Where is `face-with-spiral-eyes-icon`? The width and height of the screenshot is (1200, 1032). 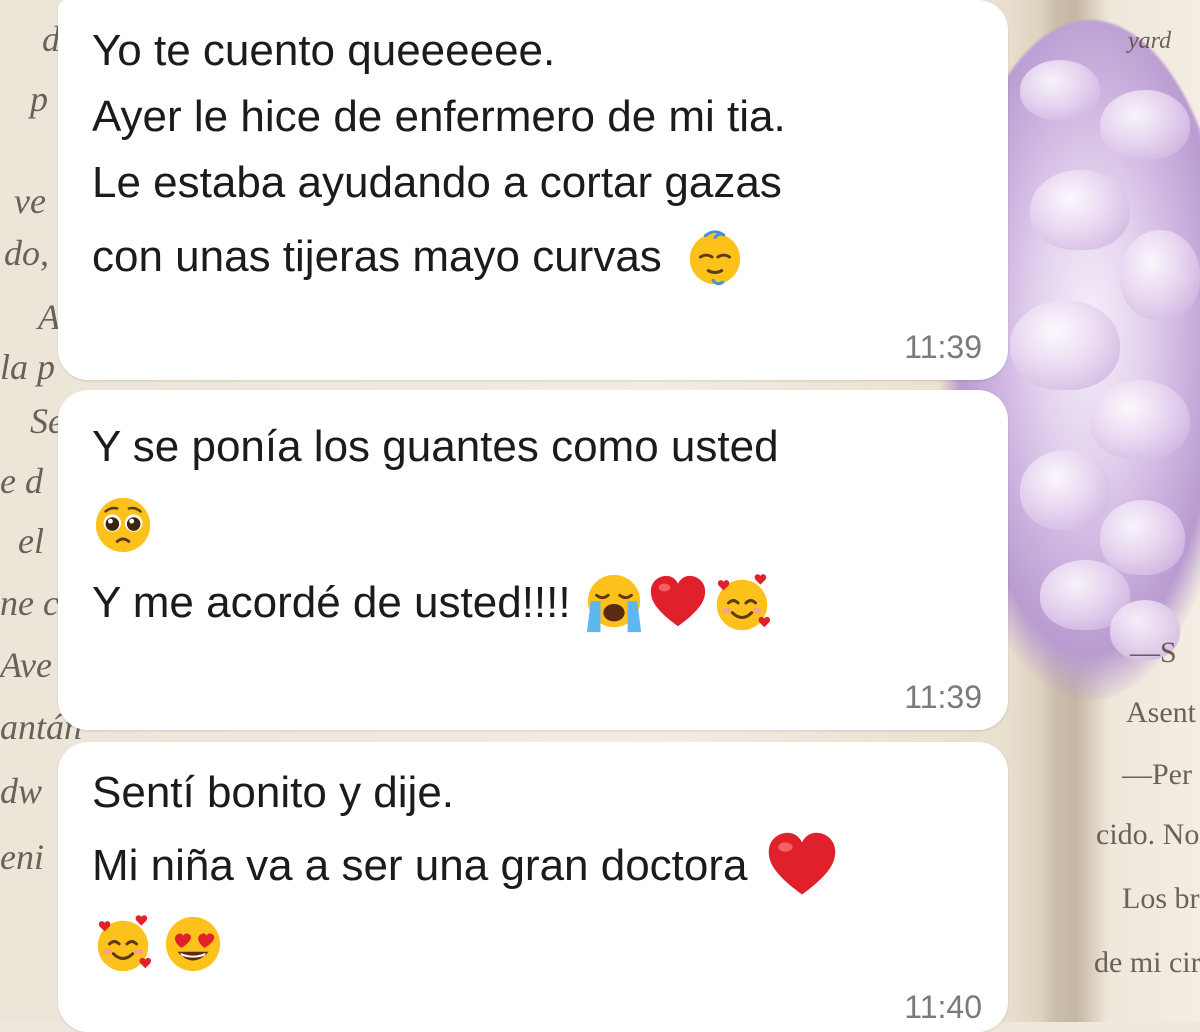 face-with-spiral-eyes-icon is located at coordinates (715, 257).